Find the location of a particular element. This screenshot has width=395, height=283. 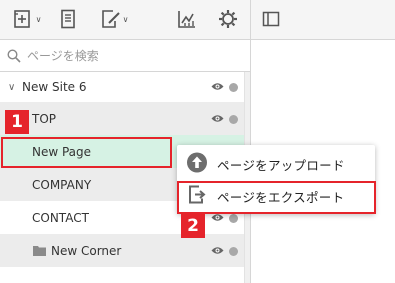

page-button is located at coordinates (68, 19).